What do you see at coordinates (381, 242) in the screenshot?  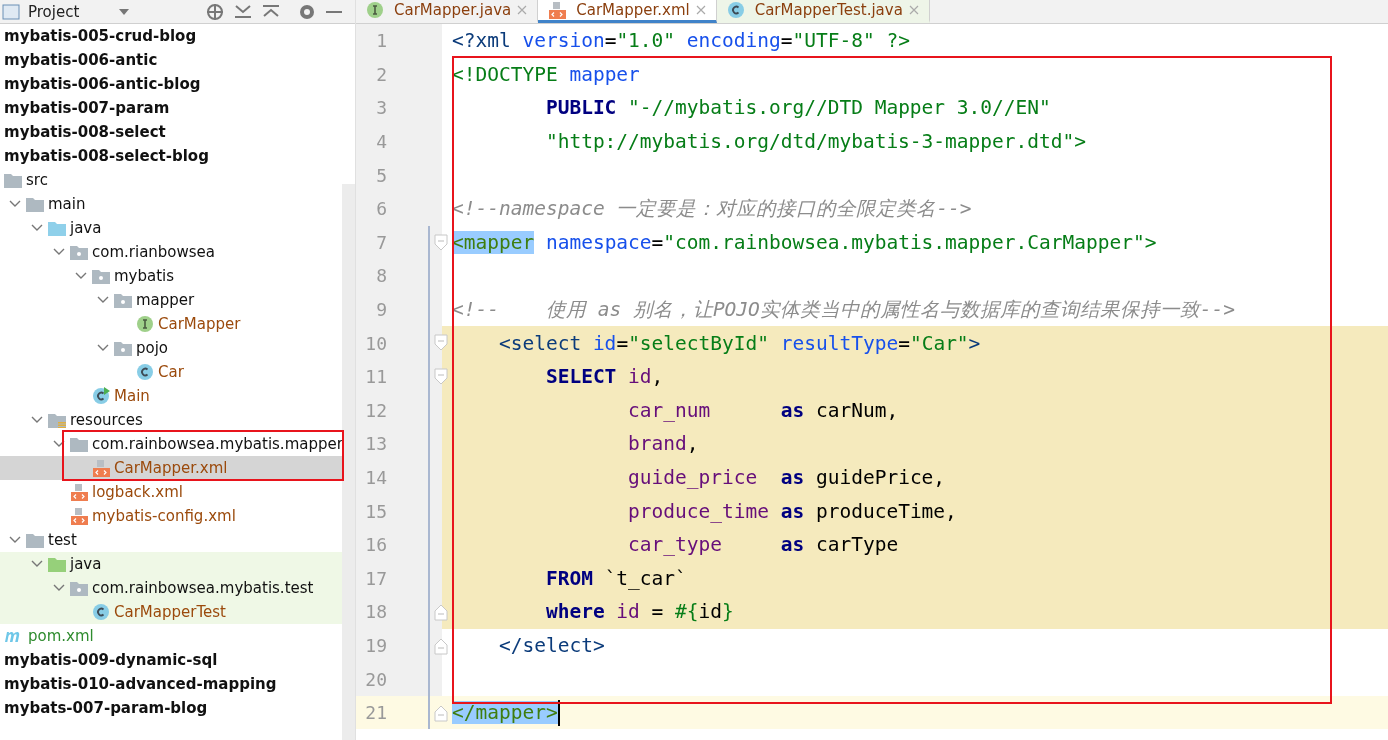 I see `line-number: 7` at bounding box center [381, 242].